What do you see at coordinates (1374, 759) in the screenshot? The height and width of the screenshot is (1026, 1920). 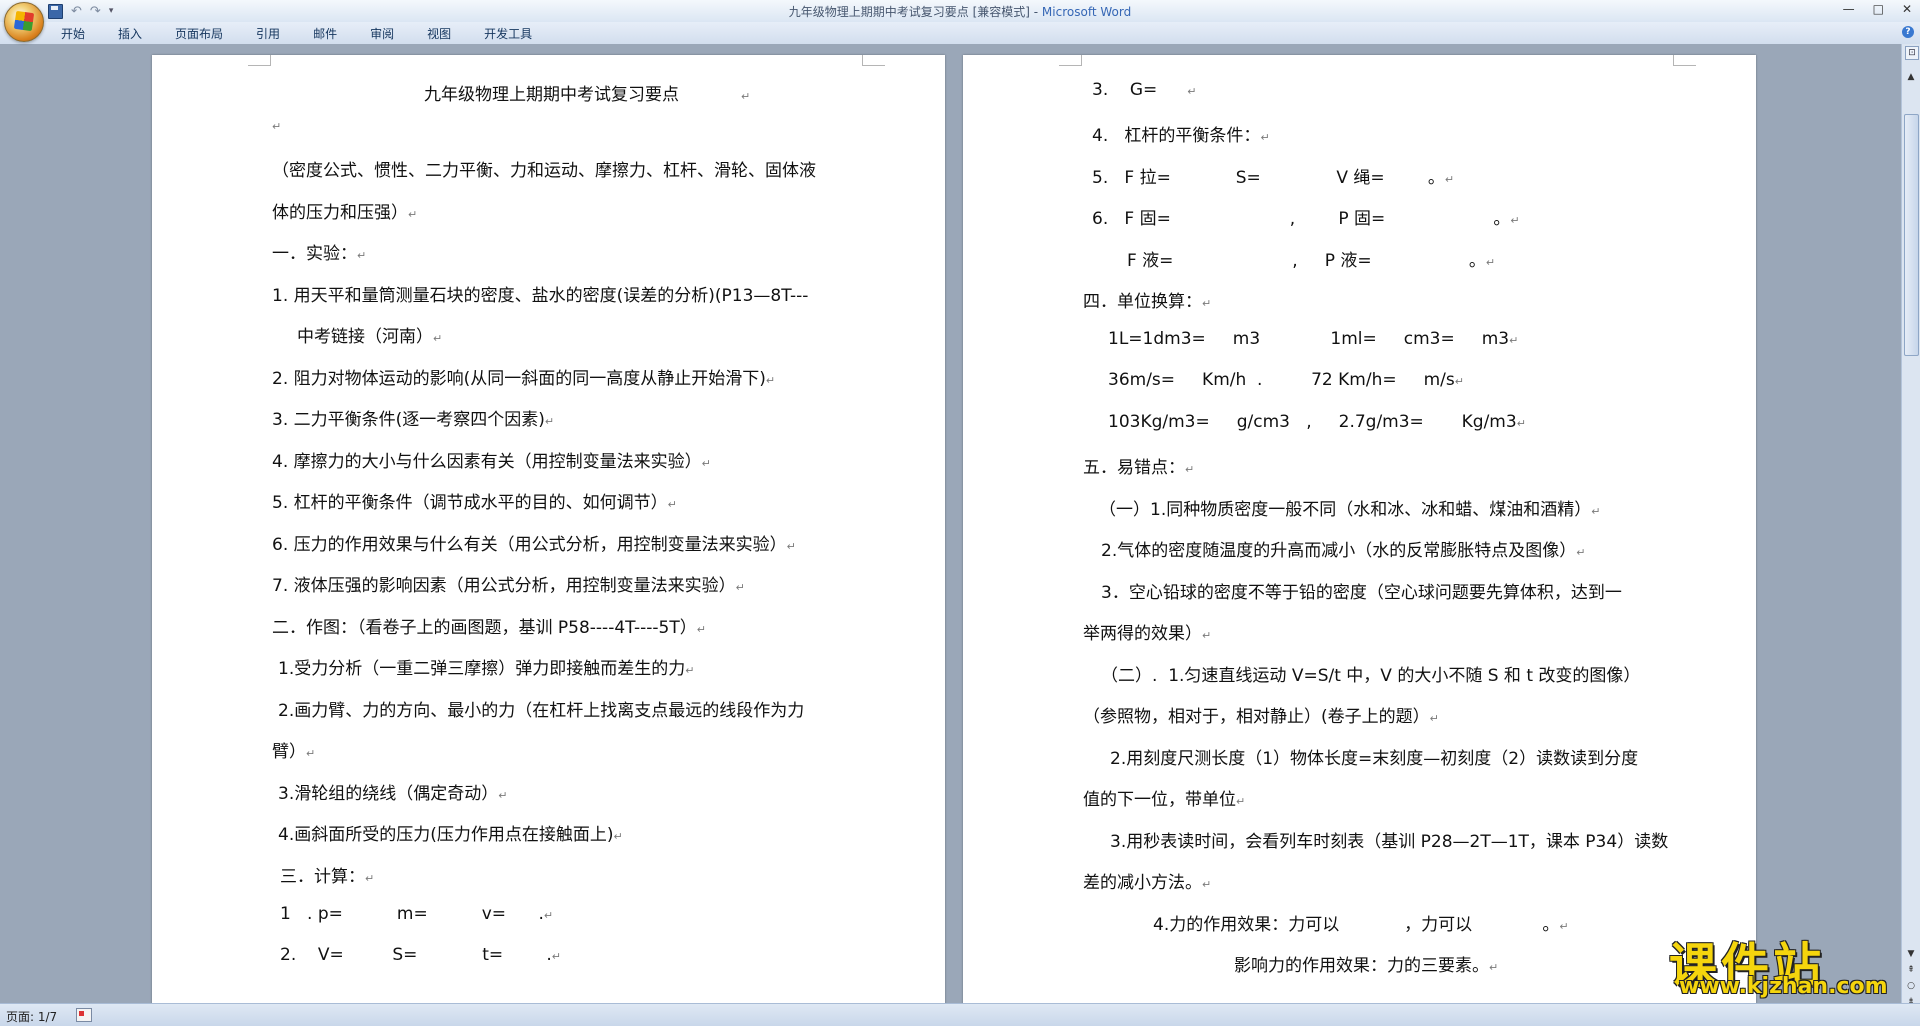 I see `text-line: 2.用刻度尺测长度（1）物体长度=末刻度—初刻度（2）读数读到分度` at bounding box center [1374, 759].